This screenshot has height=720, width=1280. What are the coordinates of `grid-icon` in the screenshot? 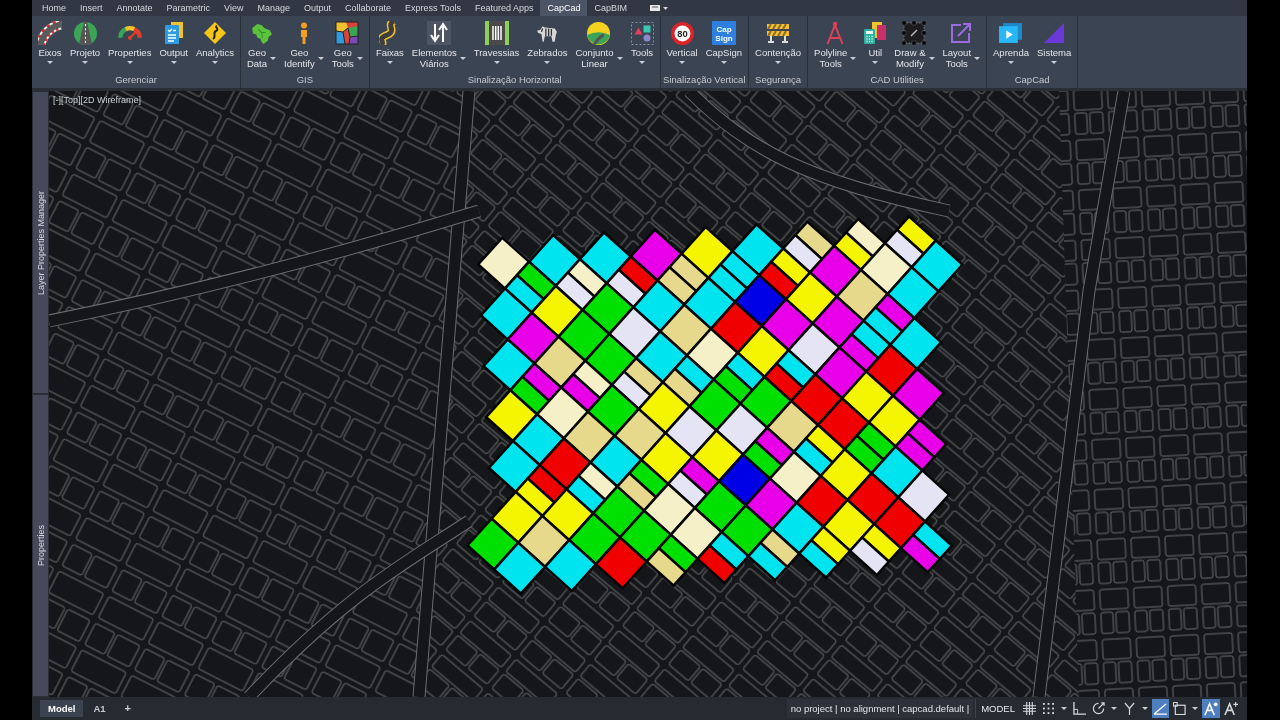 It's located at (1029, 708).